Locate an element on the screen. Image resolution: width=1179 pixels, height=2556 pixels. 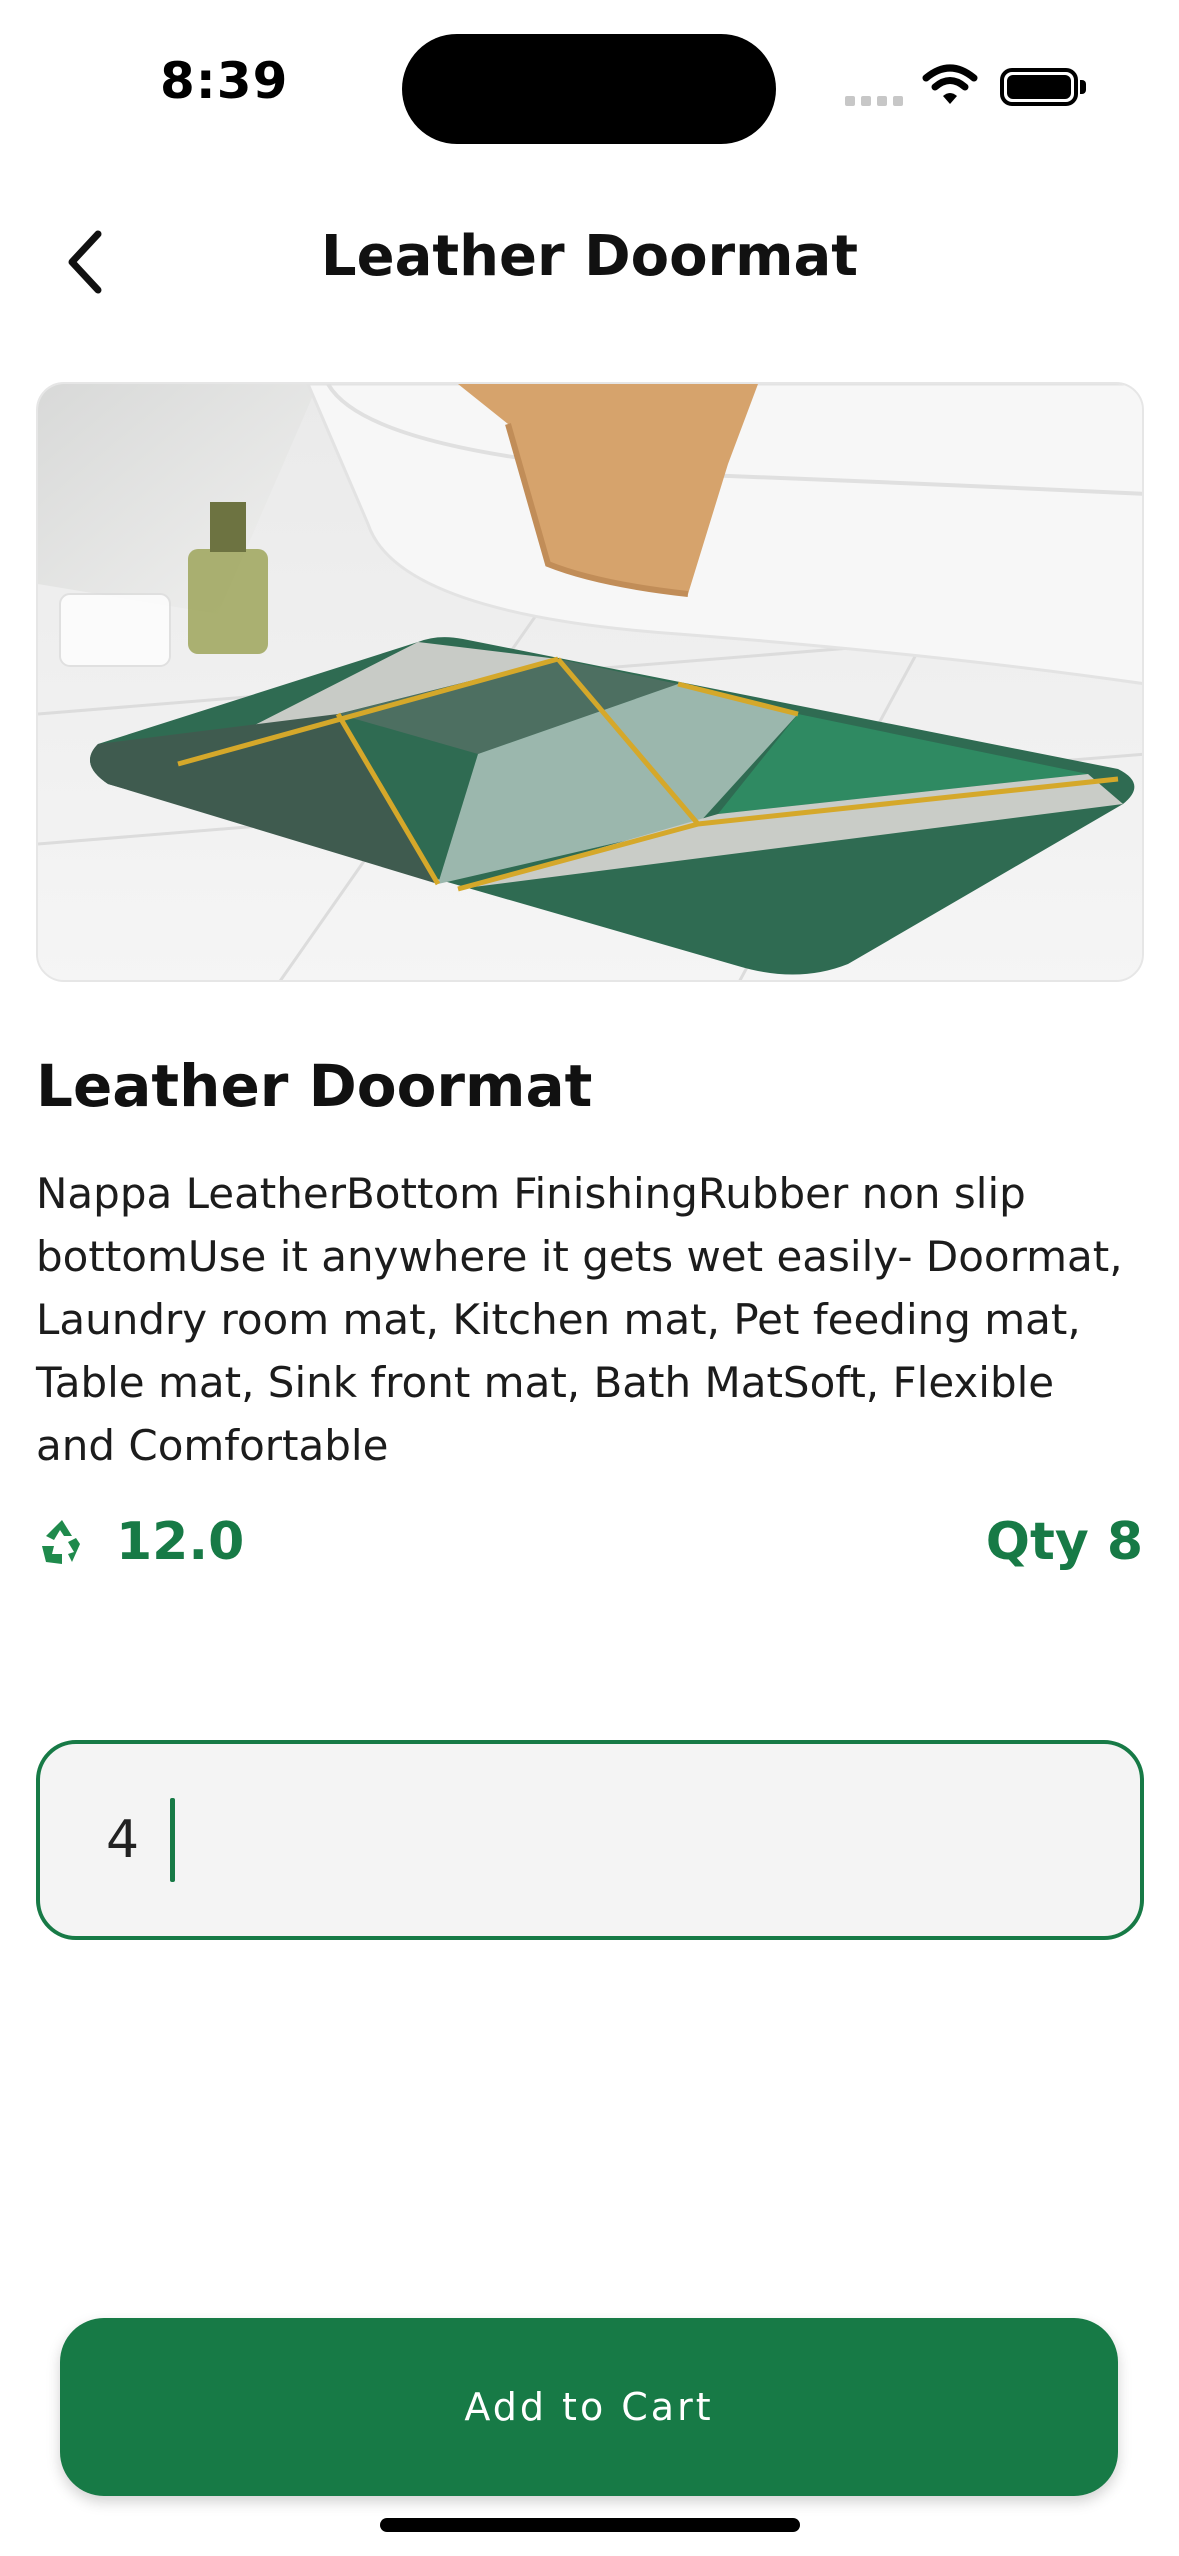
home-indicator is located at coordinates (590, 2525).